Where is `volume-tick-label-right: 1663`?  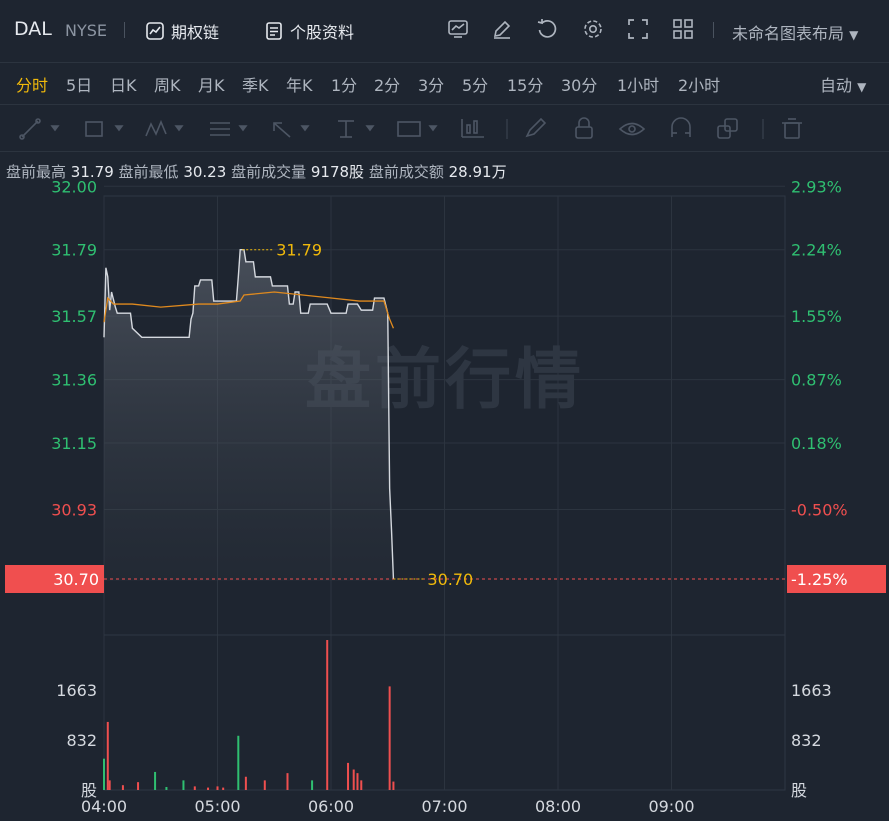 volume-tick-label-right: 1663 is located at coordinates (811, 690).